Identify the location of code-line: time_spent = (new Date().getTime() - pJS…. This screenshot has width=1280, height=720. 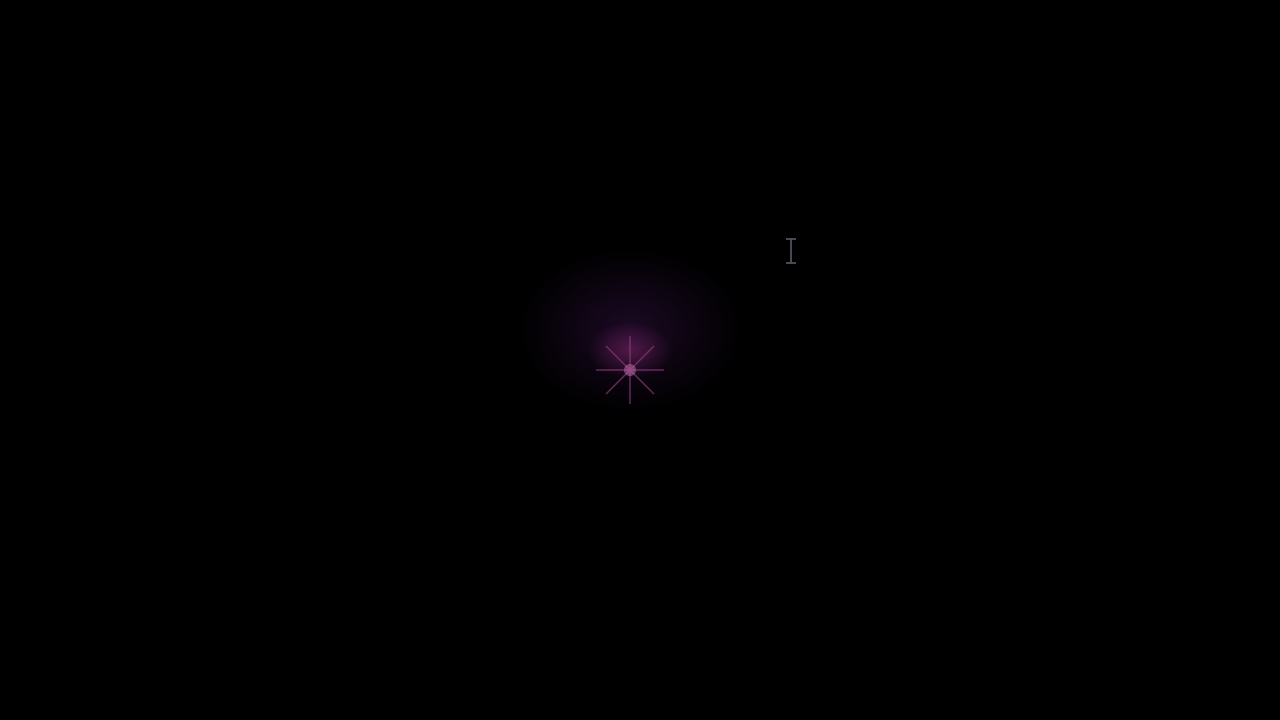
(758, 248).